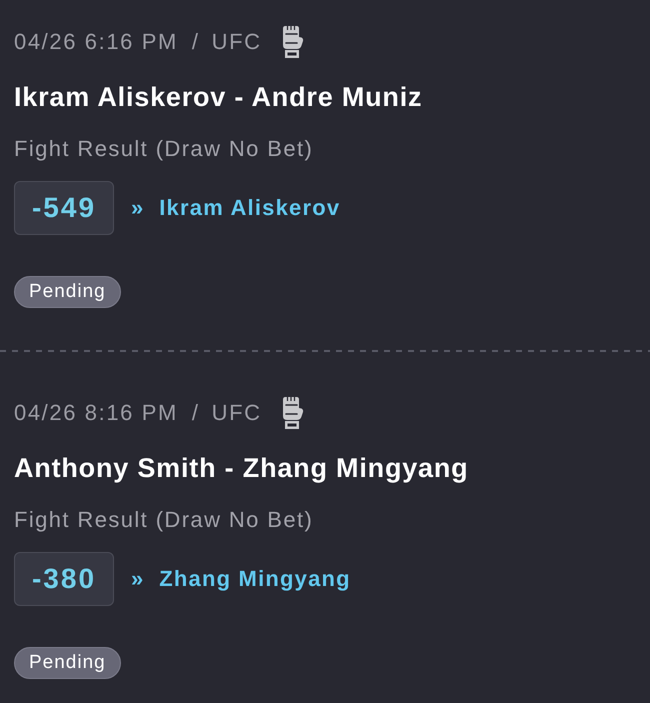 This screenshot has height=703, width=650. I want to click on selection-name: Zhang Mingyang, so click(255, 579).